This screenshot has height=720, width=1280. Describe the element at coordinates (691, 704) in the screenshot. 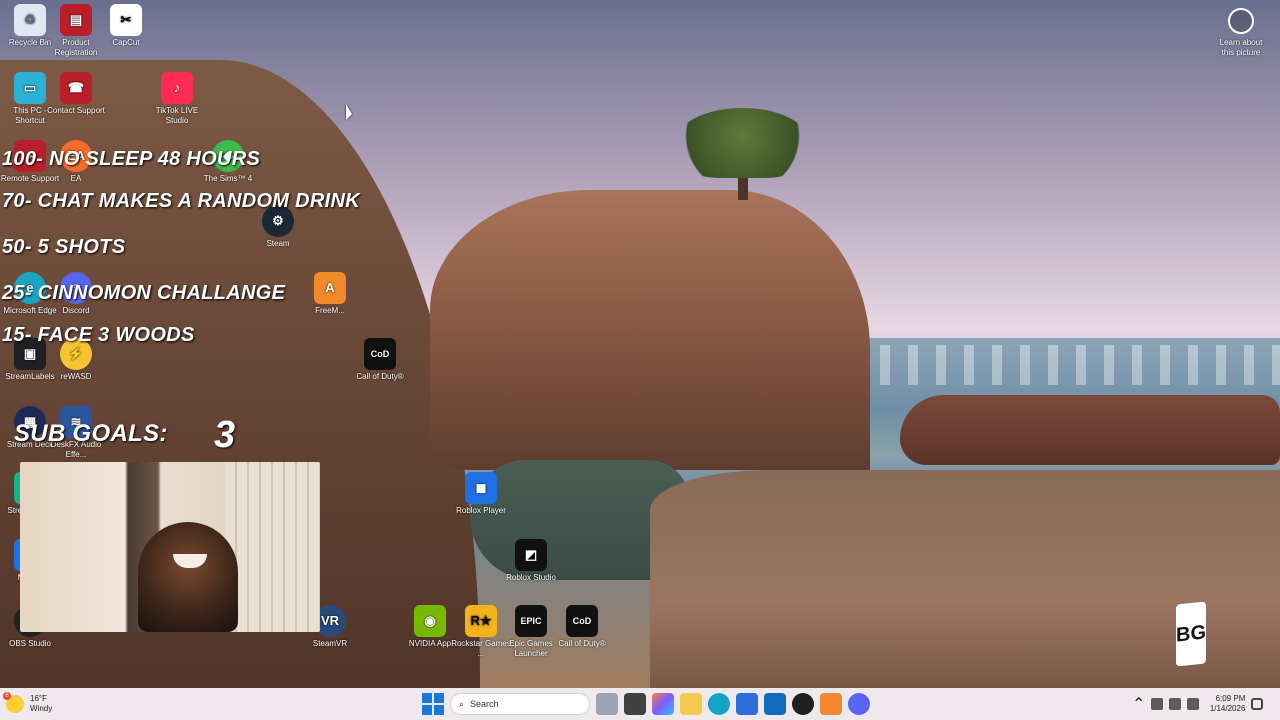

I see `file-explorer-icon` at that location.